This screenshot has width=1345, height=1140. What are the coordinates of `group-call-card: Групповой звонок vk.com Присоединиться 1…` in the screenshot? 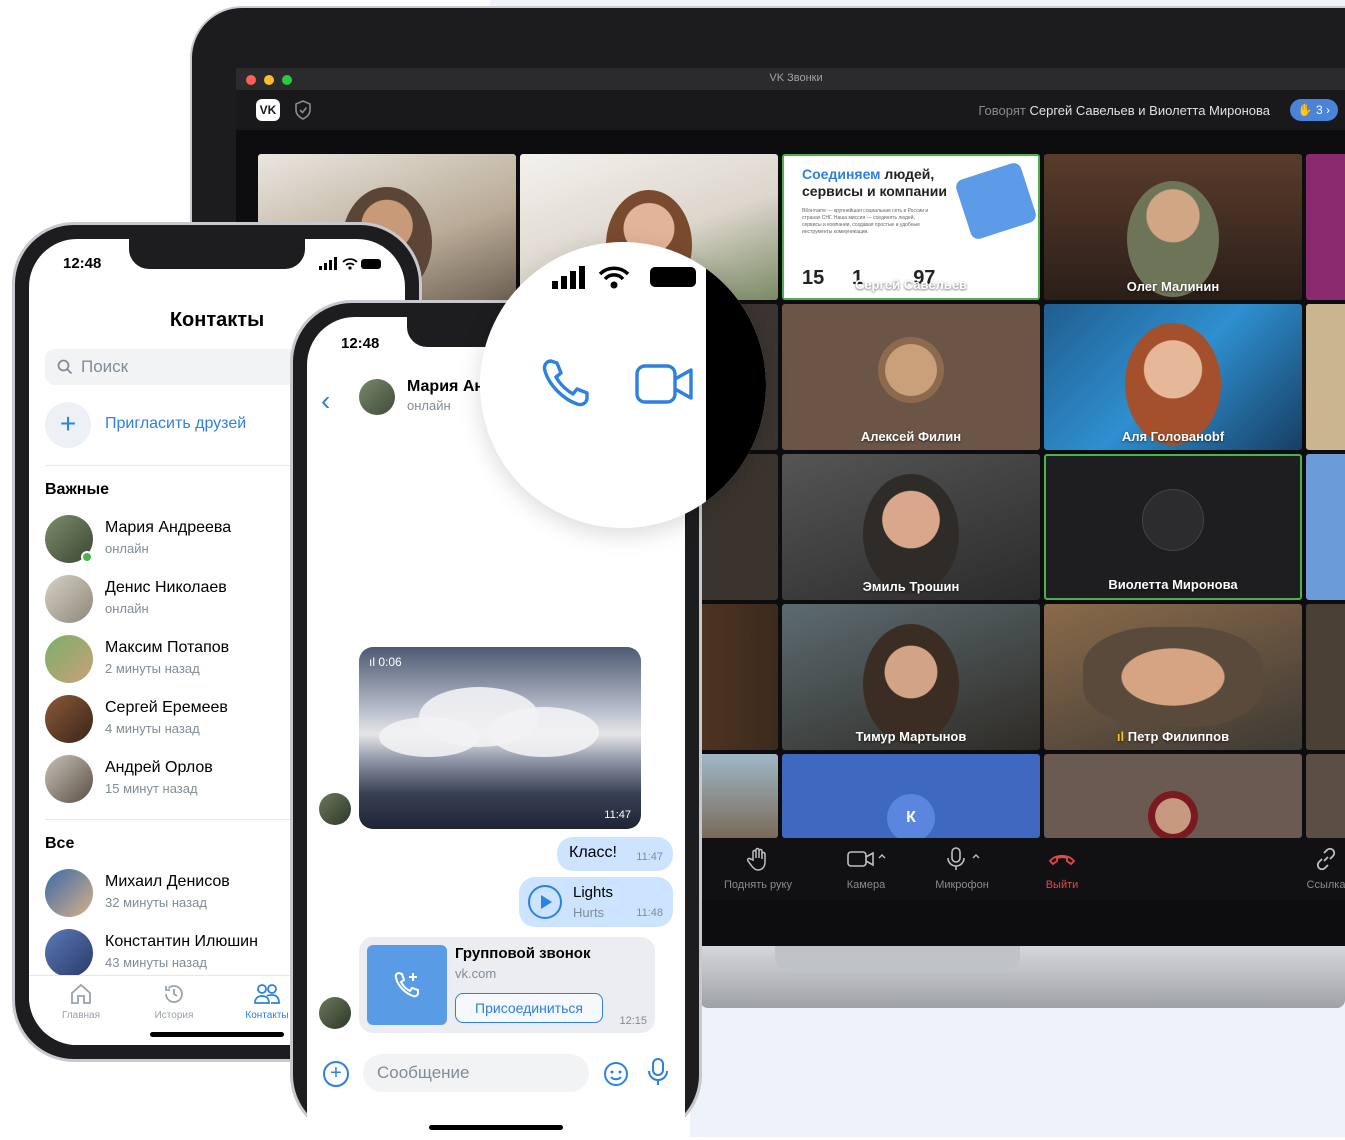 It's located at (507, 985).